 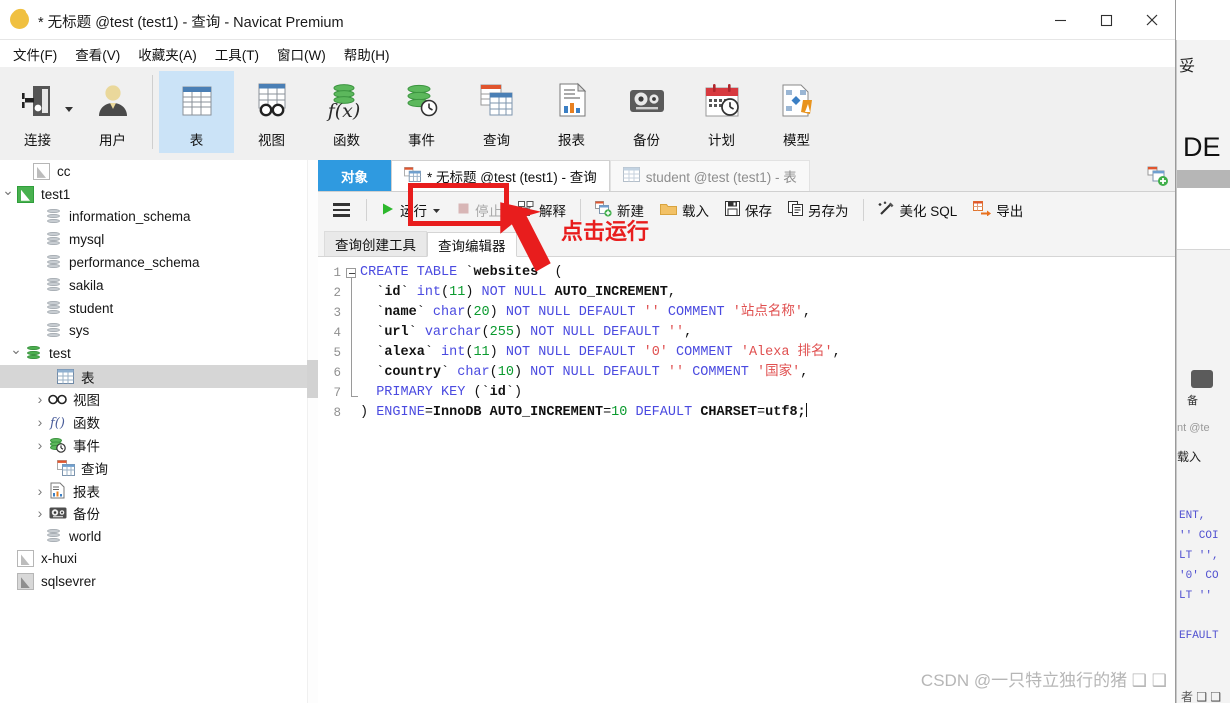 What do you see at coordinates (196, 140) in the screenshot?
I see `toolbar-label: 表` at bounding box center [196, 140].